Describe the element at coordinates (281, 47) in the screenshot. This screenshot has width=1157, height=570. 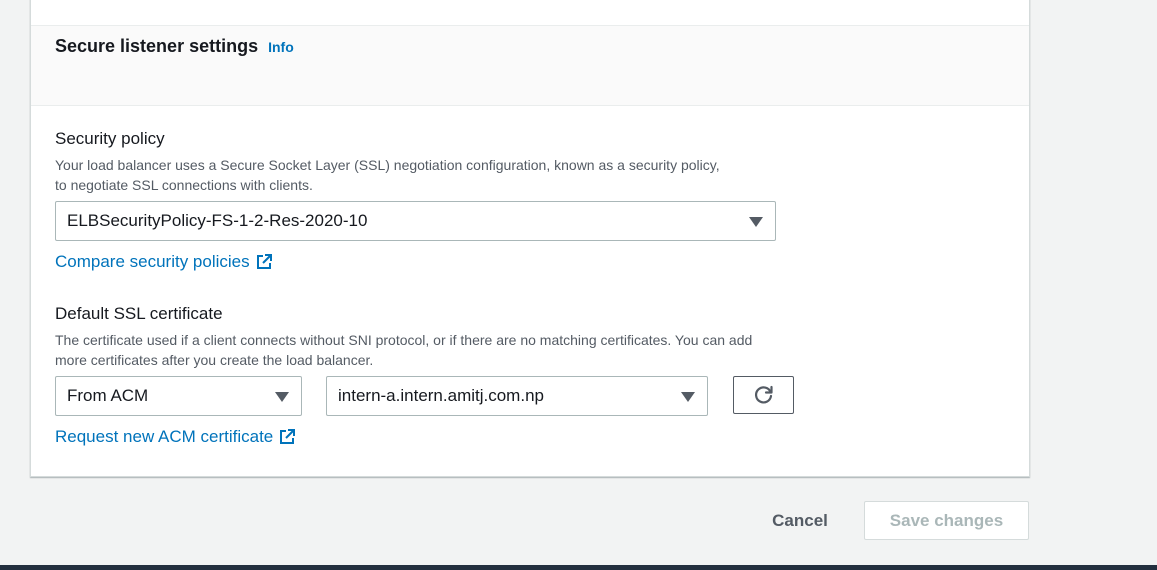
I see `info-link: Info` at that location.